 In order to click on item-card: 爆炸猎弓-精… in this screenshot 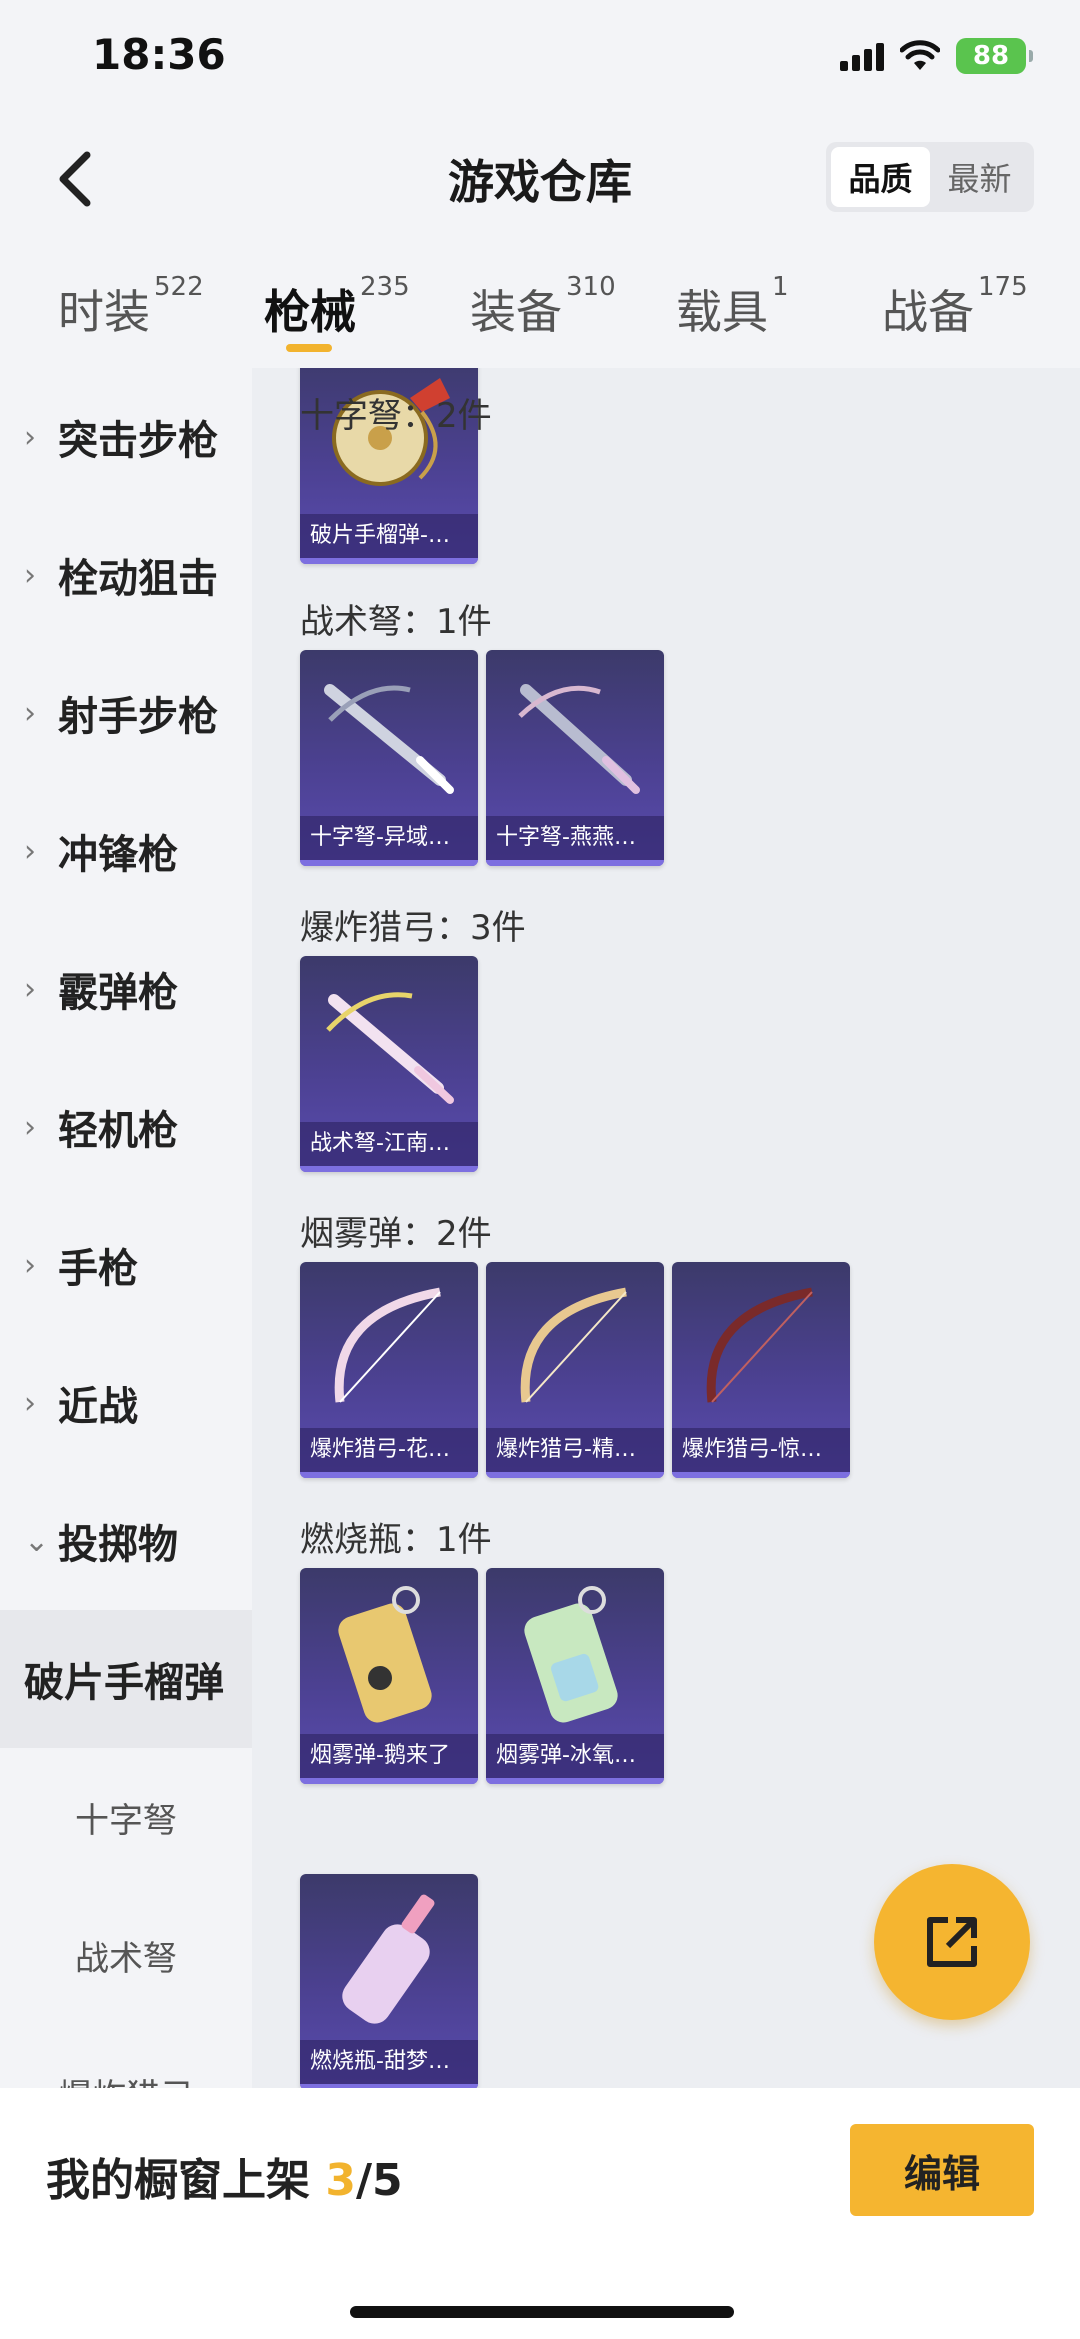, I will do `click(575, 1370)`.